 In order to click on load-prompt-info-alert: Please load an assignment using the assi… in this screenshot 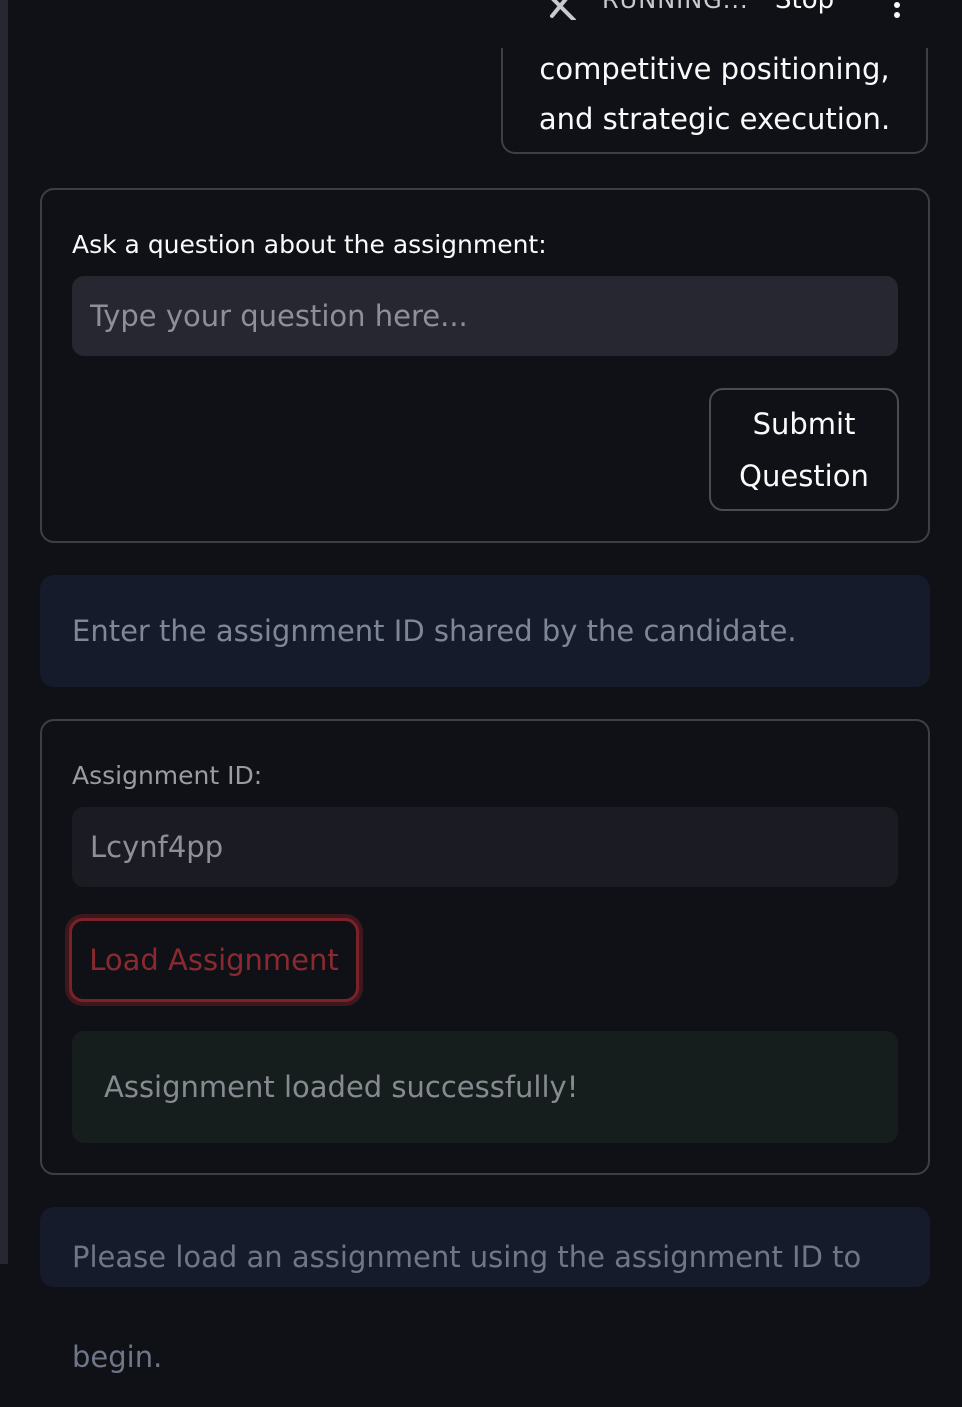, I will do `click(485, 1290)`.